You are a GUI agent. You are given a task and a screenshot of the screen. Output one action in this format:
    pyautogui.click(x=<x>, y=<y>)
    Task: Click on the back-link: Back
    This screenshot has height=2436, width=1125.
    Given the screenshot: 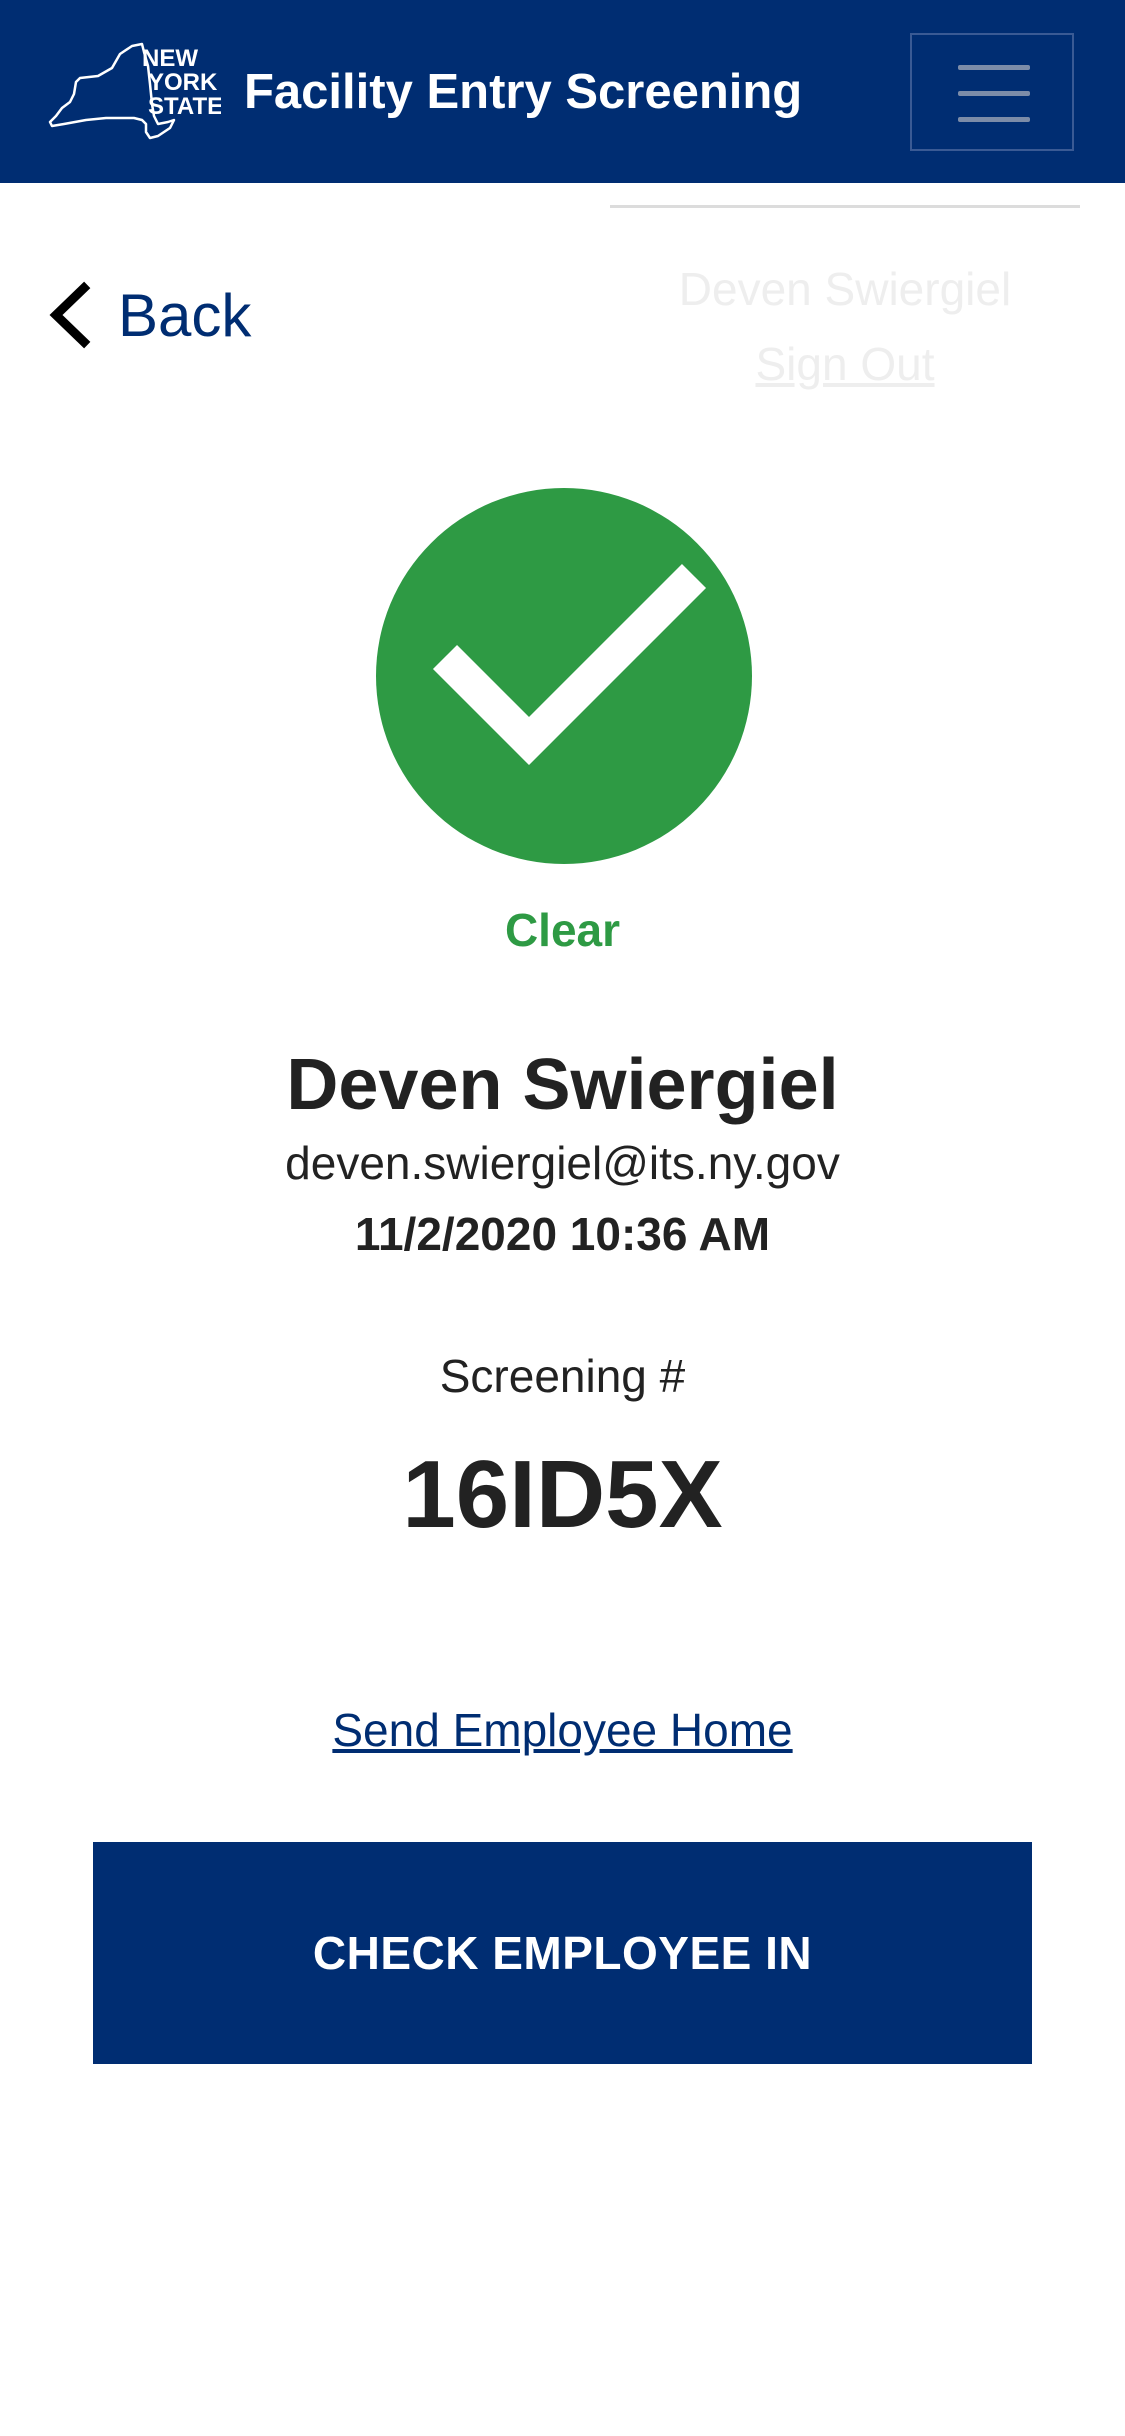 What is the action you would take?
    pyautogui.click(x=148, y=315)
    